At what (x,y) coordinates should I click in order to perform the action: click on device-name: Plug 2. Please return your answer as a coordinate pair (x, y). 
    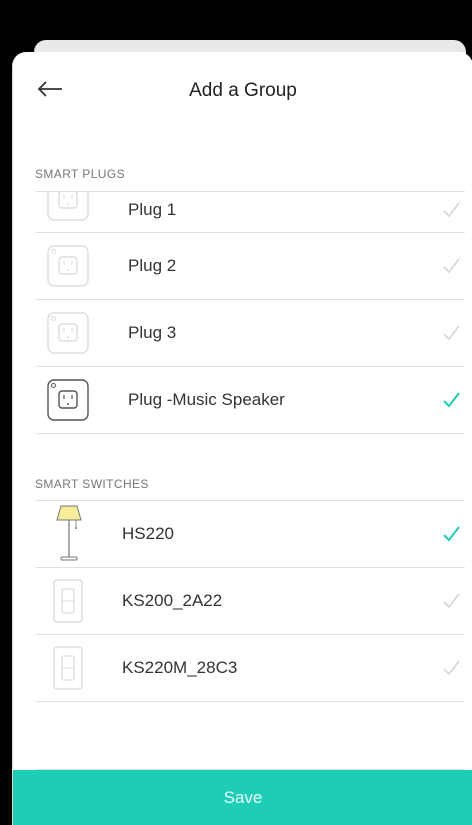
    Looking at the image, I should click on (152, 265).